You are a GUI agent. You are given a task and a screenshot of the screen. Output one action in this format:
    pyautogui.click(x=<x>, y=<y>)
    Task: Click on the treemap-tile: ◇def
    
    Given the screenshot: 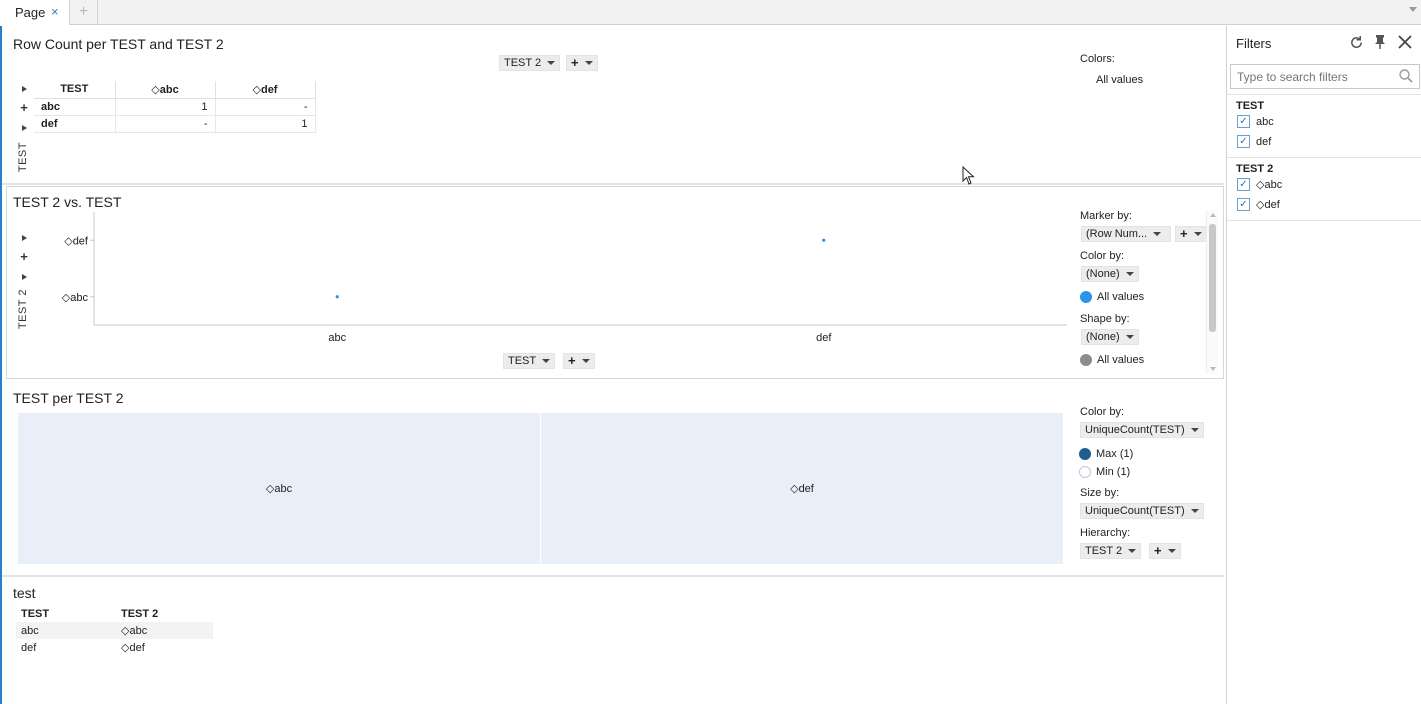 What is the action you would take?
    pyautogui.click(x=802, y=488)
    